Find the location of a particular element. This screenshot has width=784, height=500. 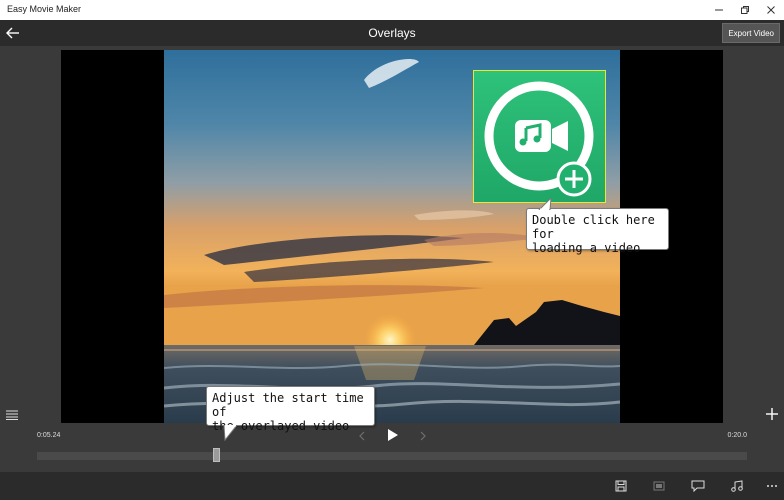

play-button is located at coordinates (393, 435).